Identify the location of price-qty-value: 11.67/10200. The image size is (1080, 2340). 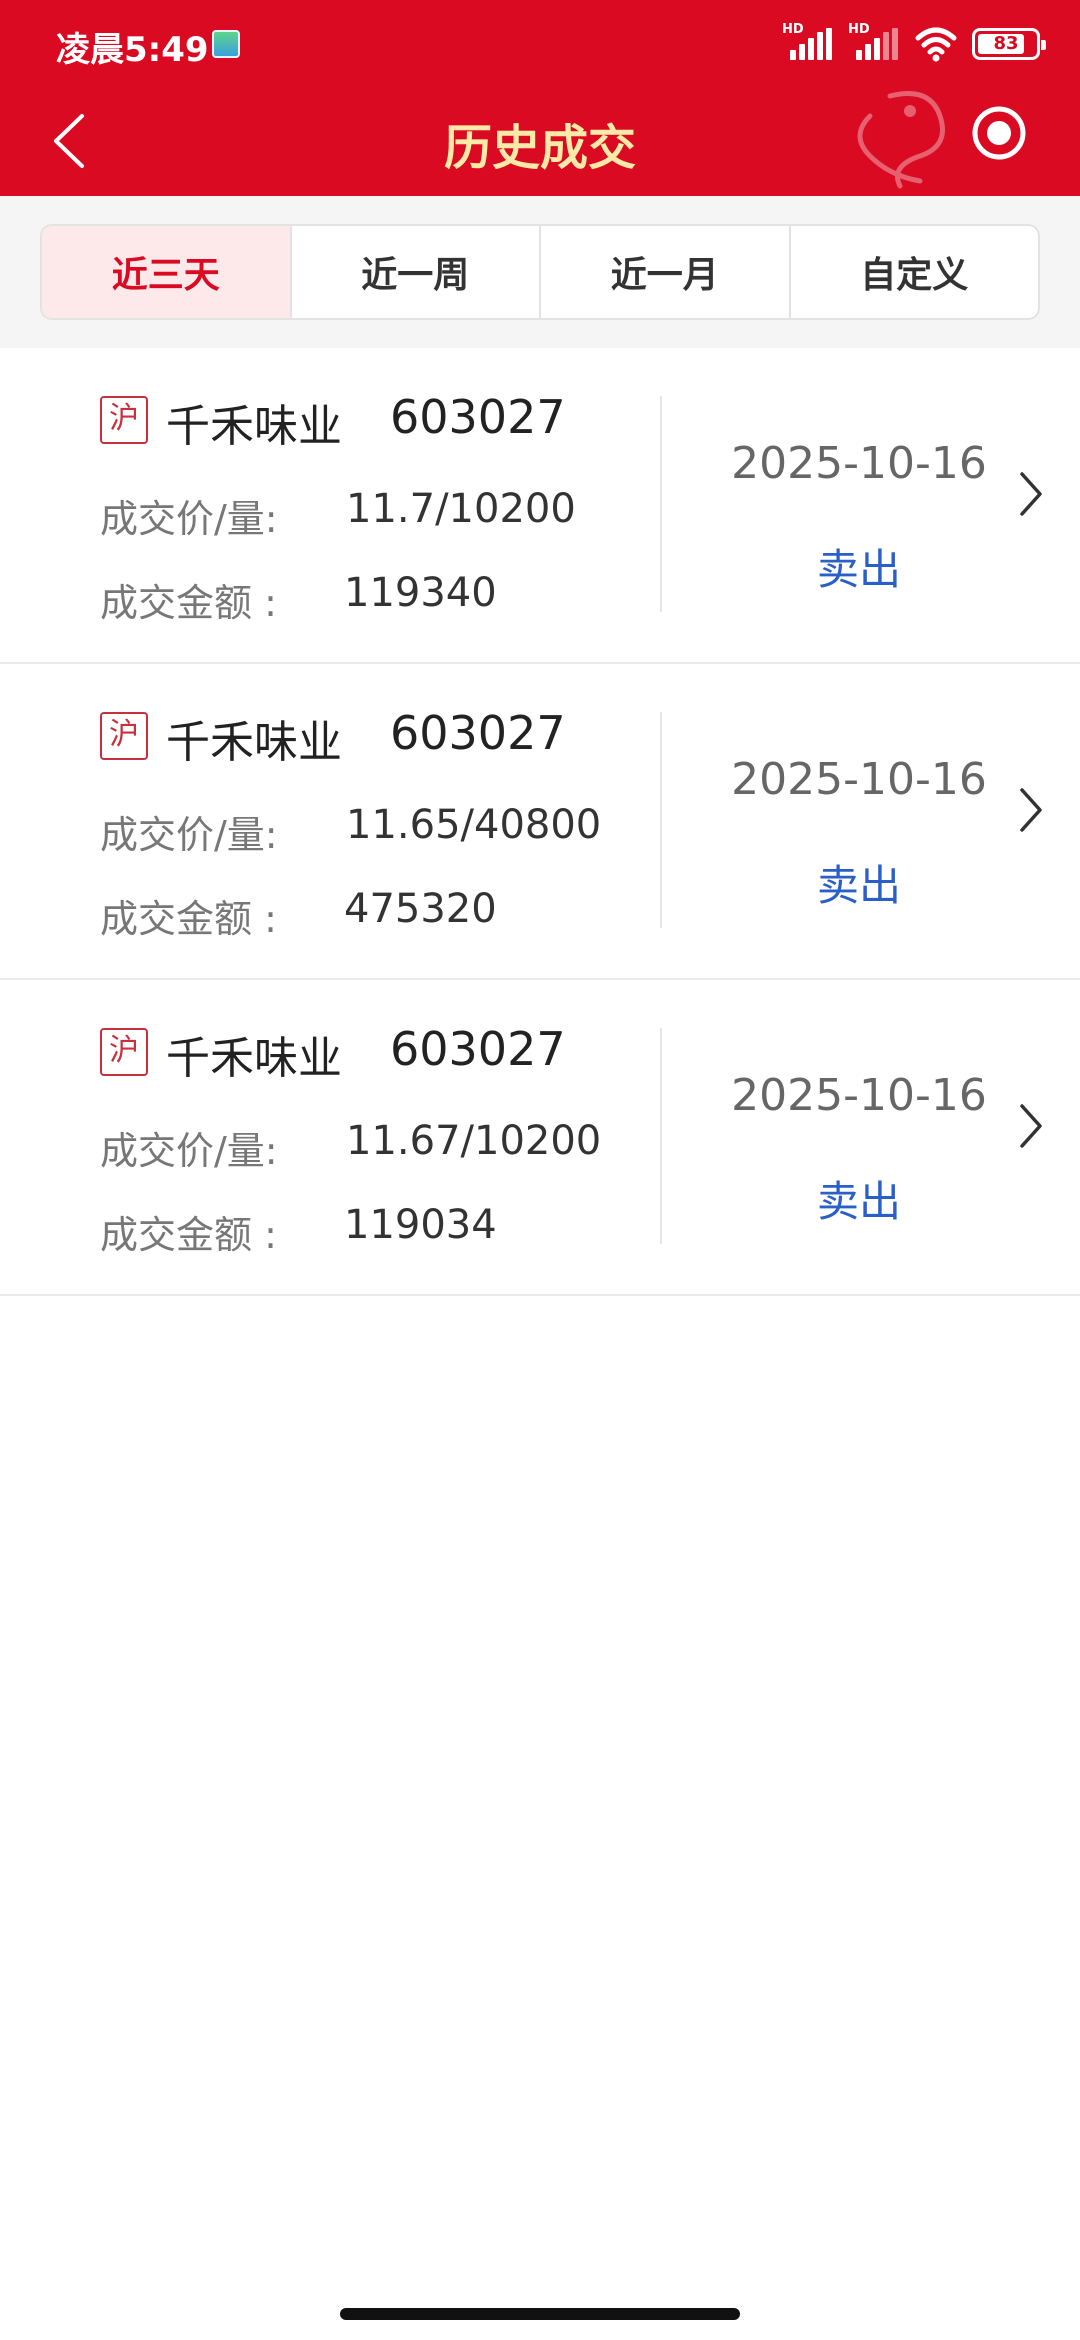
(474, 1141).